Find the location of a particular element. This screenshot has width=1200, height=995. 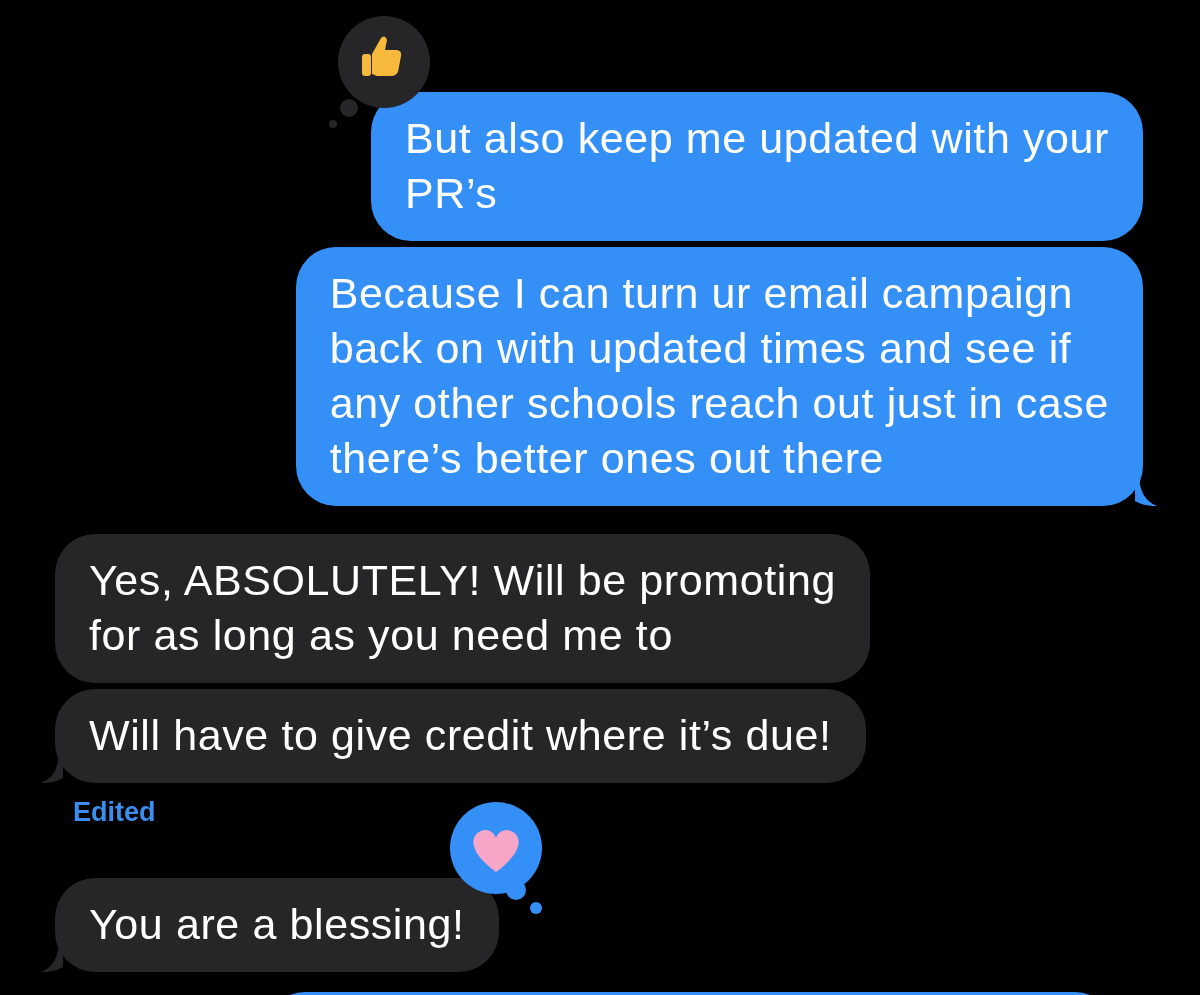

edited-label: Edited is located at coordinates (114, 812).